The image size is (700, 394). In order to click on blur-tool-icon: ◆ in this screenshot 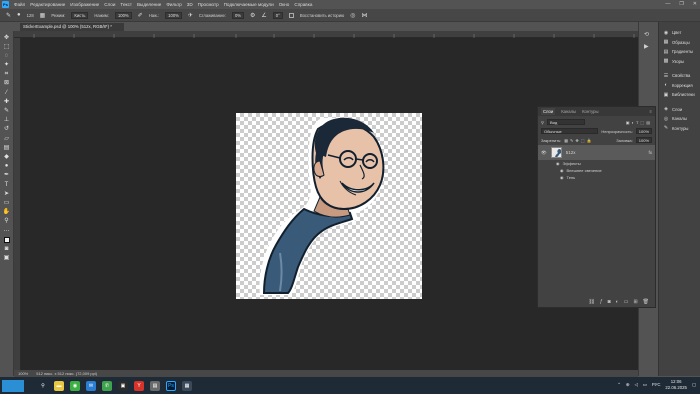, I will do `click(6, 156)`.